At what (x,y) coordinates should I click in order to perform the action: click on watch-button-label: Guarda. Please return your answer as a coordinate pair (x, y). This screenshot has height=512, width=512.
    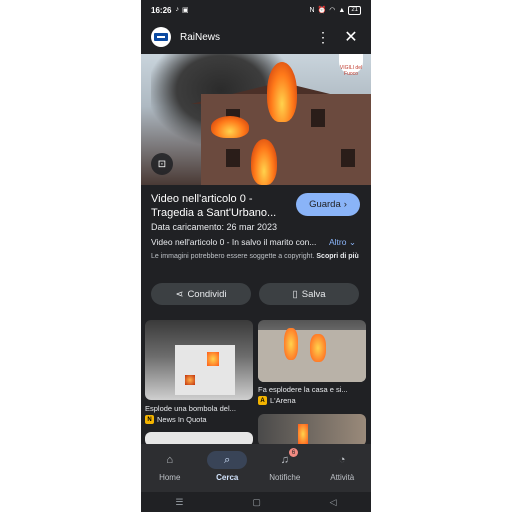
    Looking at the image, I should click on (325, 204).